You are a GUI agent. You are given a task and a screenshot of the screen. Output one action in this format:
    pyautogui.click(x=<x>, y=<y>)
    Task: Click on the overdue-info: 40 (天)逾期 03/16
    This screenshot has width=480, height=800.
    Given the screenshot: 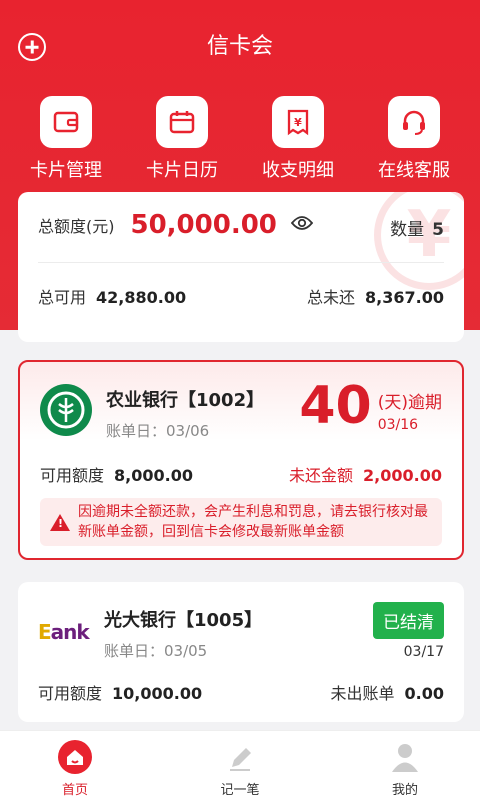 What is the action you would take?
    pyautogui.click(x=370, y=406)
    